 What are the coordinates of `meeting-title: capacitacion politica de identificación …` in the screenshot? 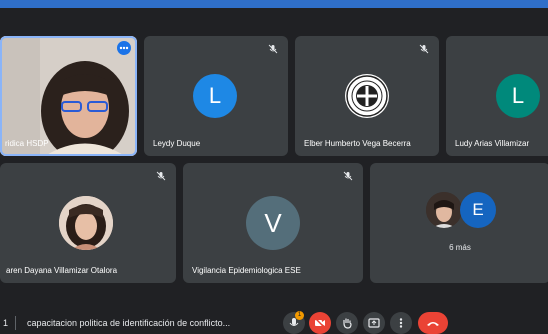 It's located at (129, 323).